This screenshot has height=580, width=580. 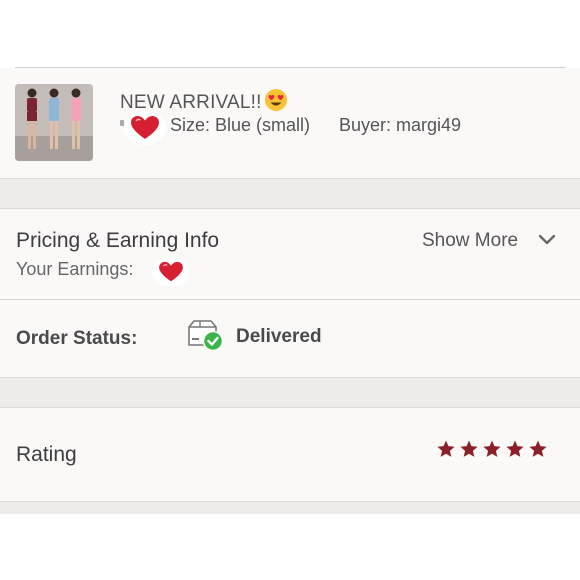 What do you see at coordinates (240, 125) in the screenshot?
I see `item-size: Size: Blue (small)` at bounding box center [240, 125].